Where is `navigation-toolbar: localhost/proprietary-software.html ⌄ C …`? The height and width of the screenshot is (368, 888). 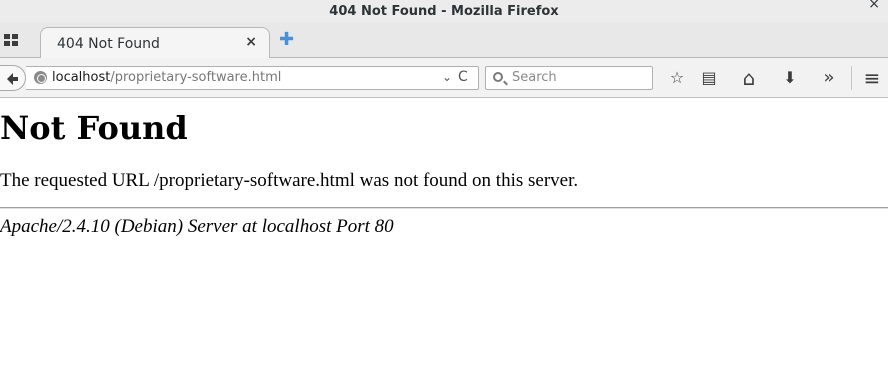
navigation-toolbar: localhost/proprietary-software.html ⌄ C … is located at coordinates (444, 78).